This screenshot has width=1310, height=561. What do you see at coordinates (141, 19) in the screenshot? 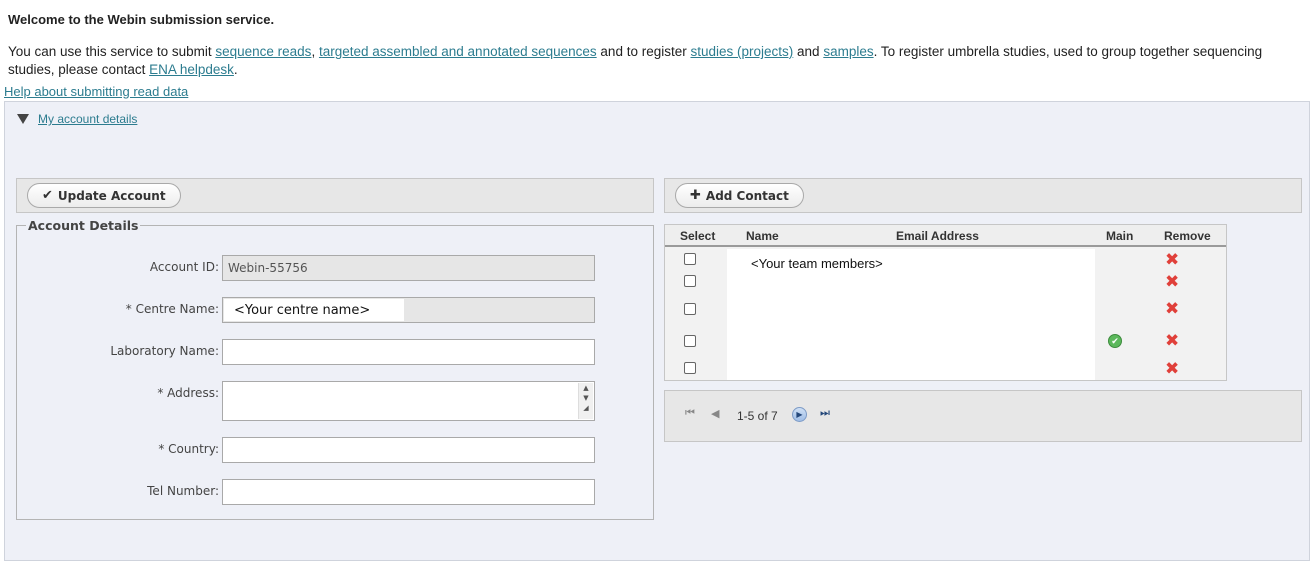
I see `welcome-heading: Welcome to the Webin submission service.` at bounding box center [141, 19].